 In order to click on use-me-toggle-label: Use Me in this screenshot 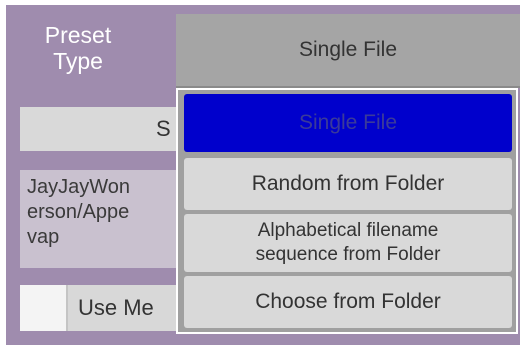, I will do `click(116, 307)`.